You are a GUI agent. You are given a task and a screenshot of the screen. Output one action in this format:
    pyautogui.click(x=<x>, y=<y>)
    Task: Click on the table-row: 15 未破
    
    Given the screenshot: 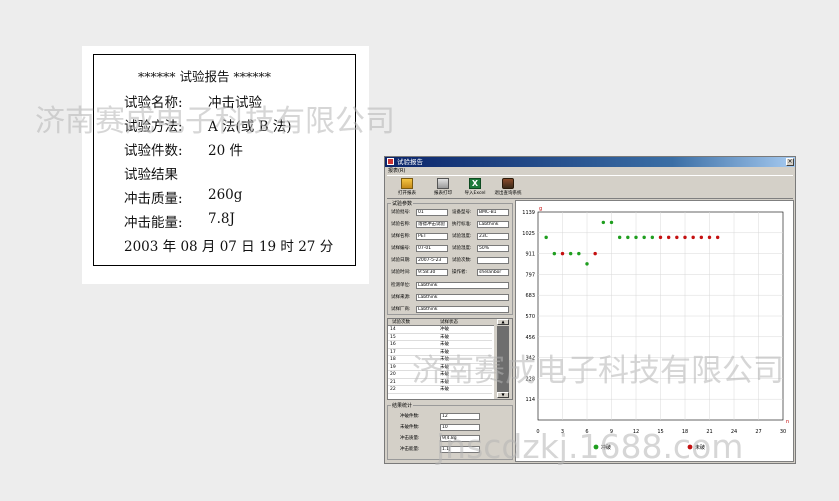 What is the action you would take?
    pyautogui.click(x=440, y=337)
    